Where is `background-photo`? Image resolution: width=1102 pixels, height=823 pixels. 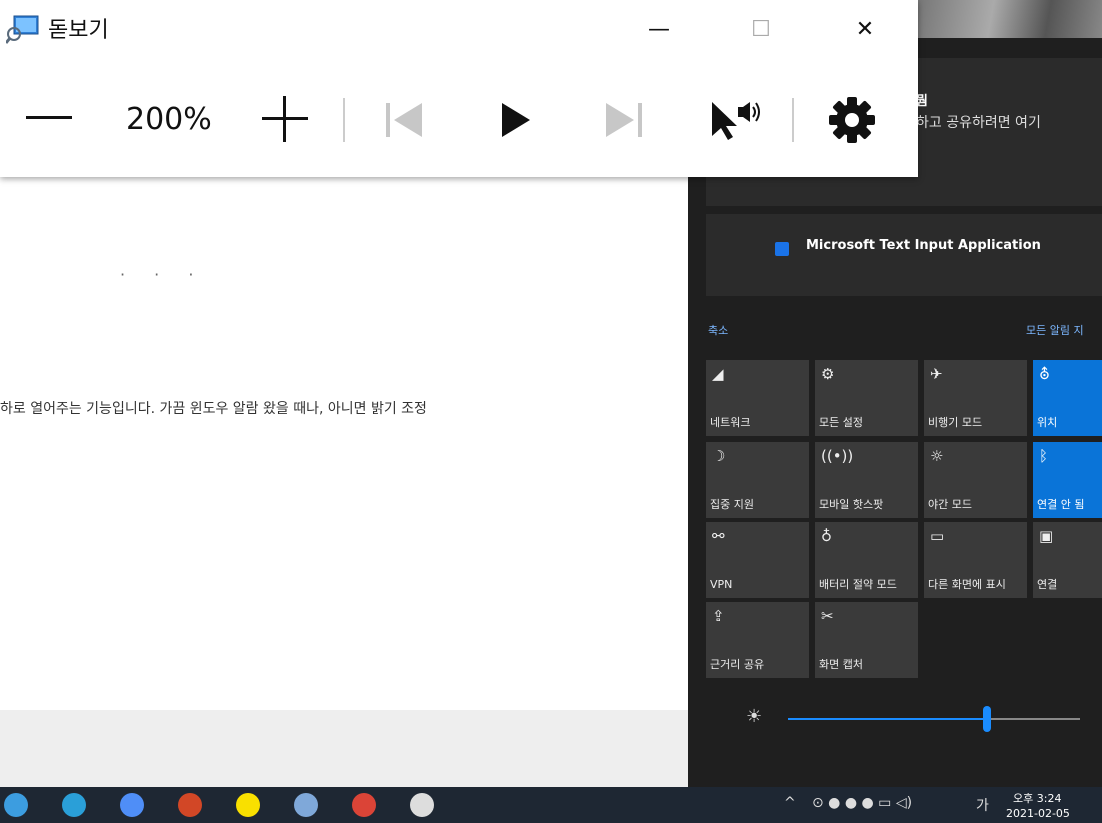 background-photo is located at coordinates (1010, 19).